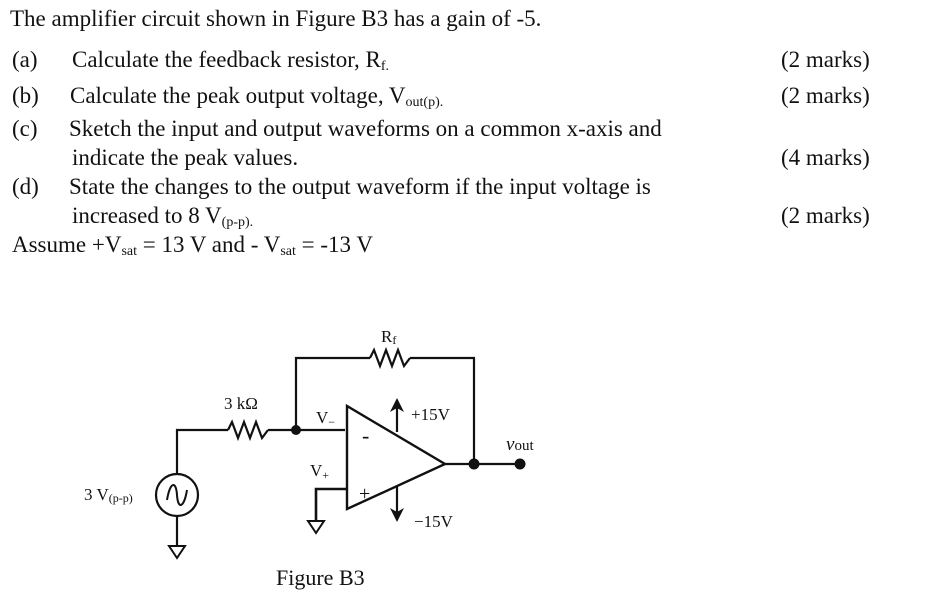 The image size is (927, 600). I want to click on vminus-main: V, so click(322, 417).